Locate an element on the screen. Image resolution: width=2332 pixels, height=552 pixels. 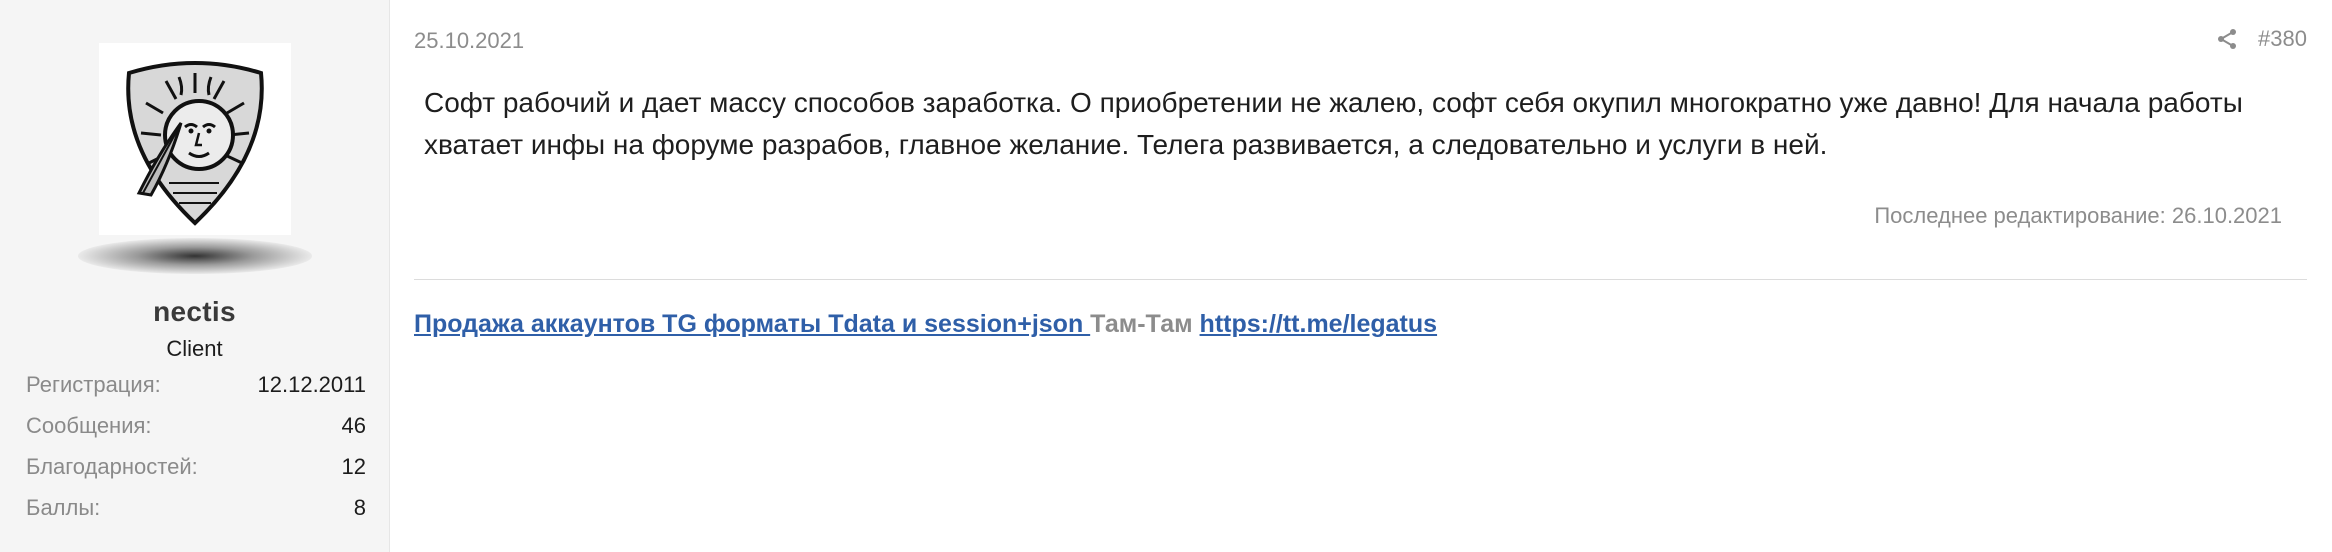
stat-value: 46 is located at coordinates (353, 425).